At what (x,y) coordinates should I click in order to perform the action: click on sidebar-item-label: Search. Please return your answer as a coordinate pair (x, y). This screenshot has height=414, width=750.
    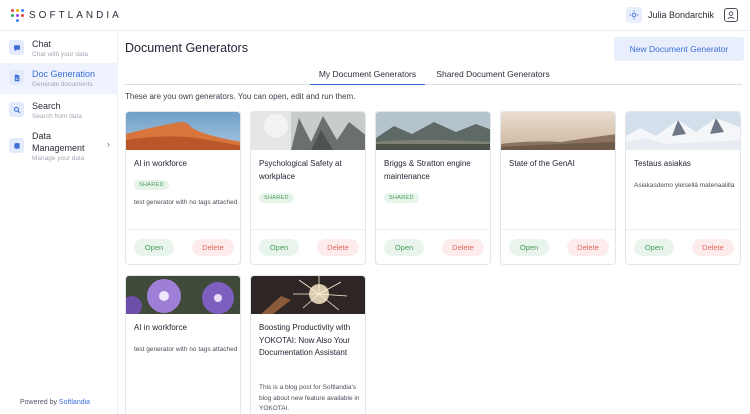
    Looking at the image, I should click on (46, 106).